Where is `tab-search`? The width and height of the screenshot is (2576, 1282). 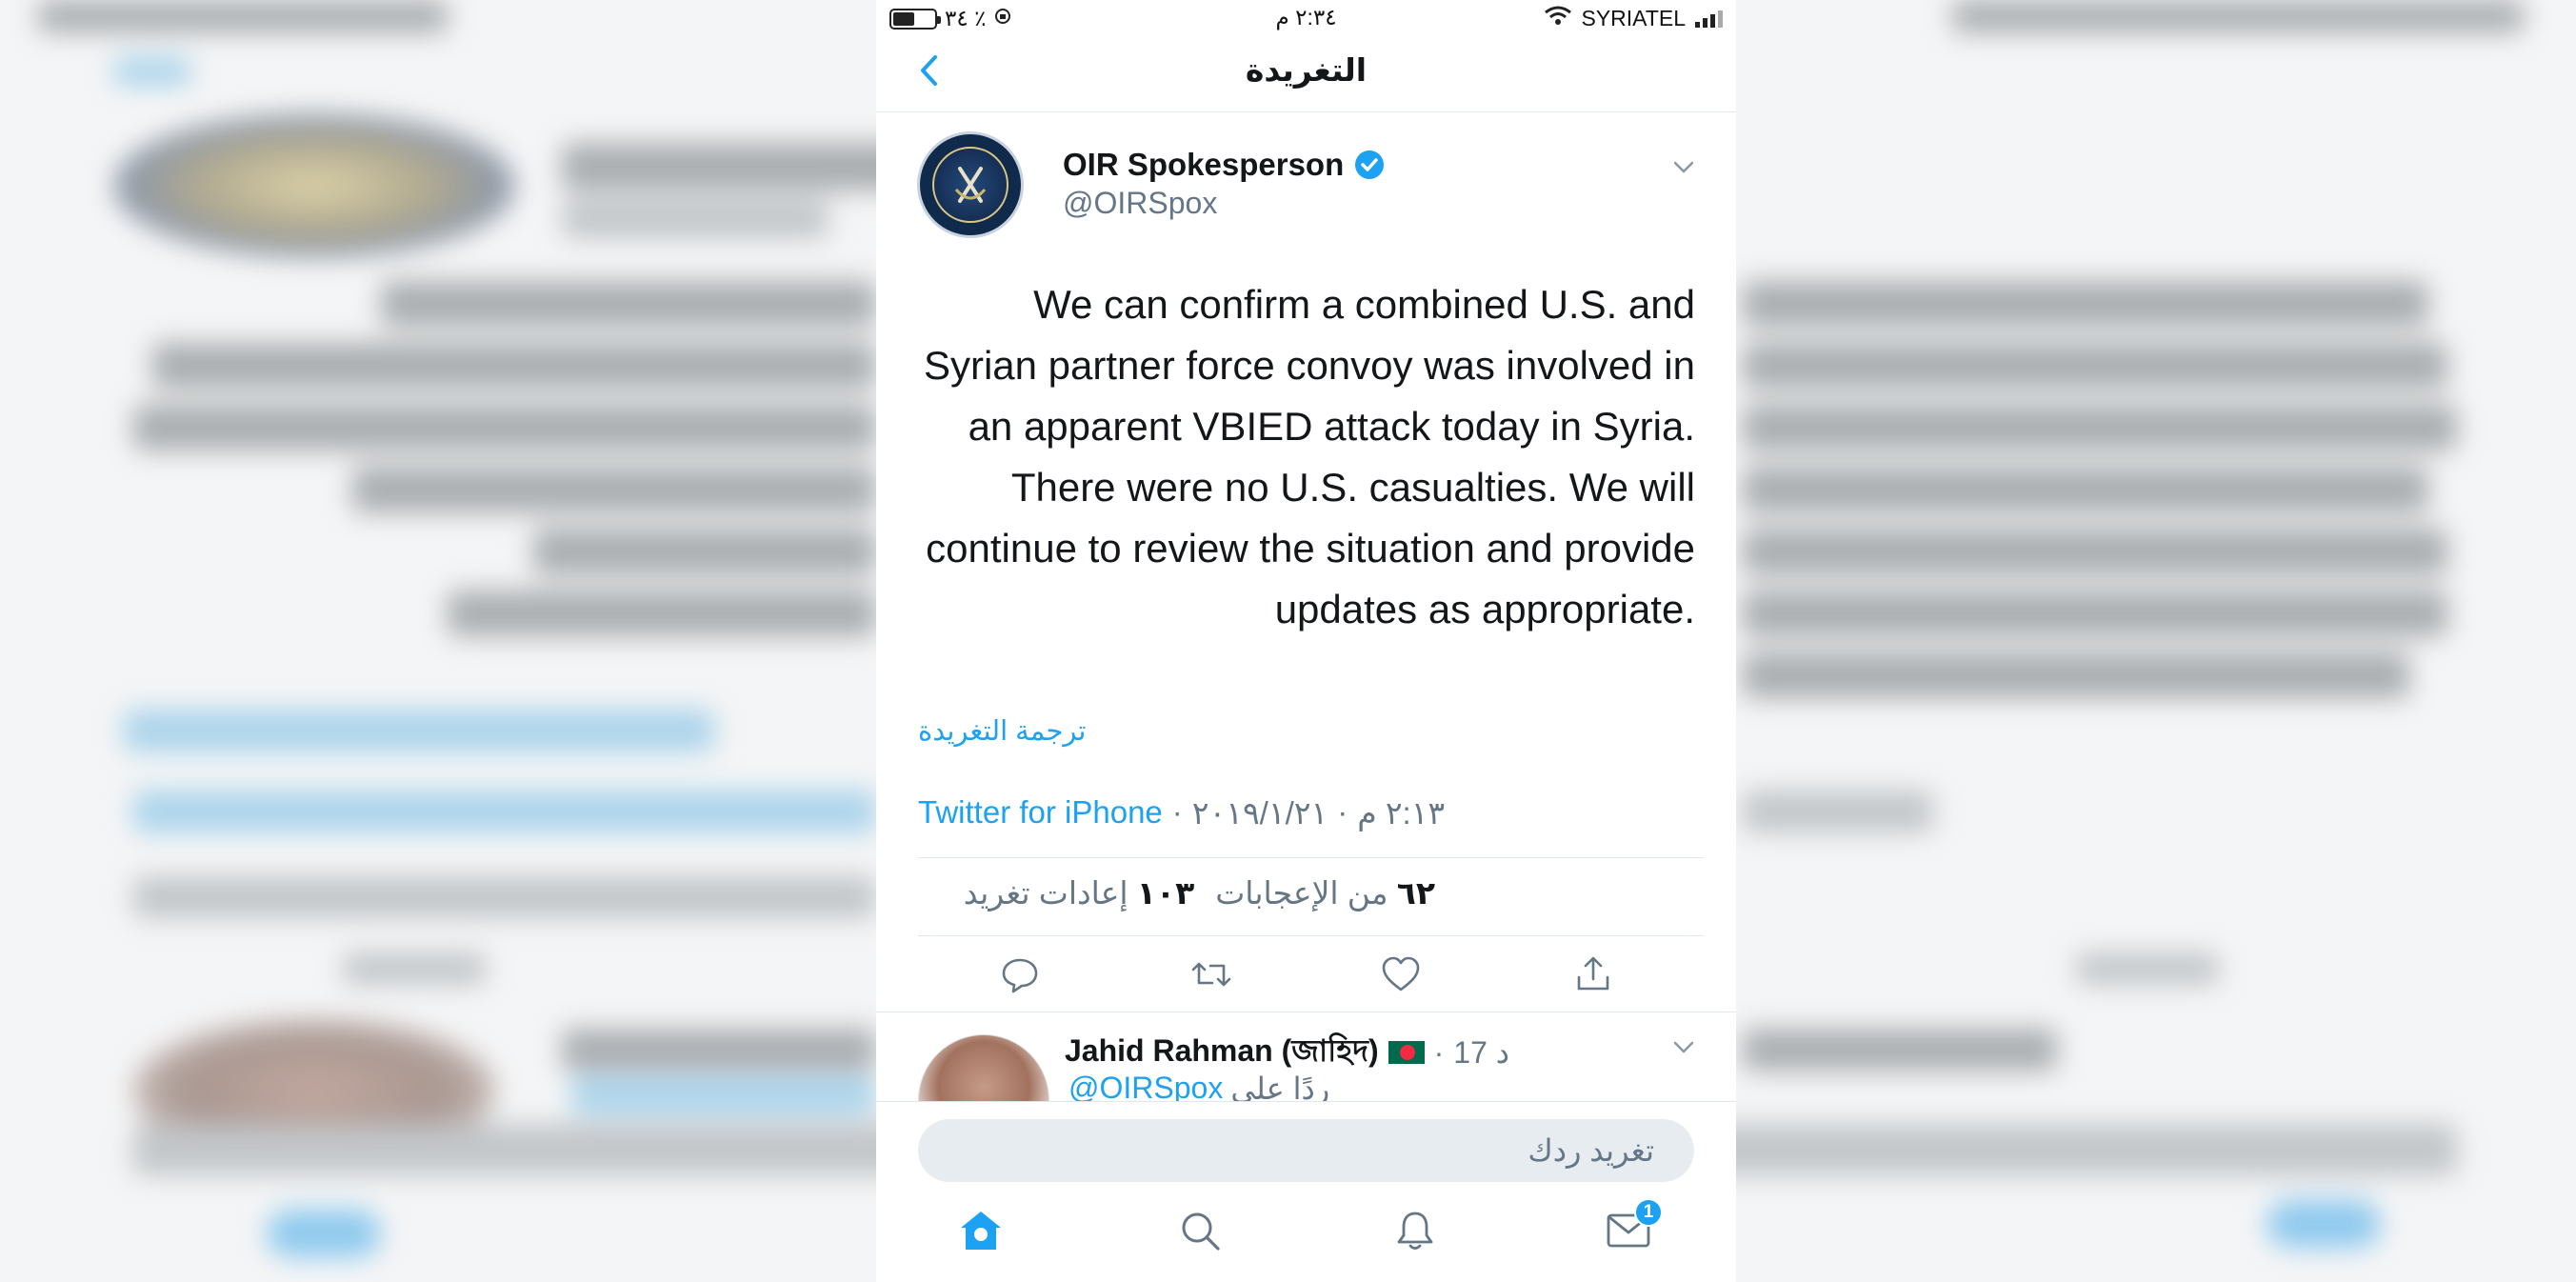
tab-search is located at coordinates (1200, 1230).